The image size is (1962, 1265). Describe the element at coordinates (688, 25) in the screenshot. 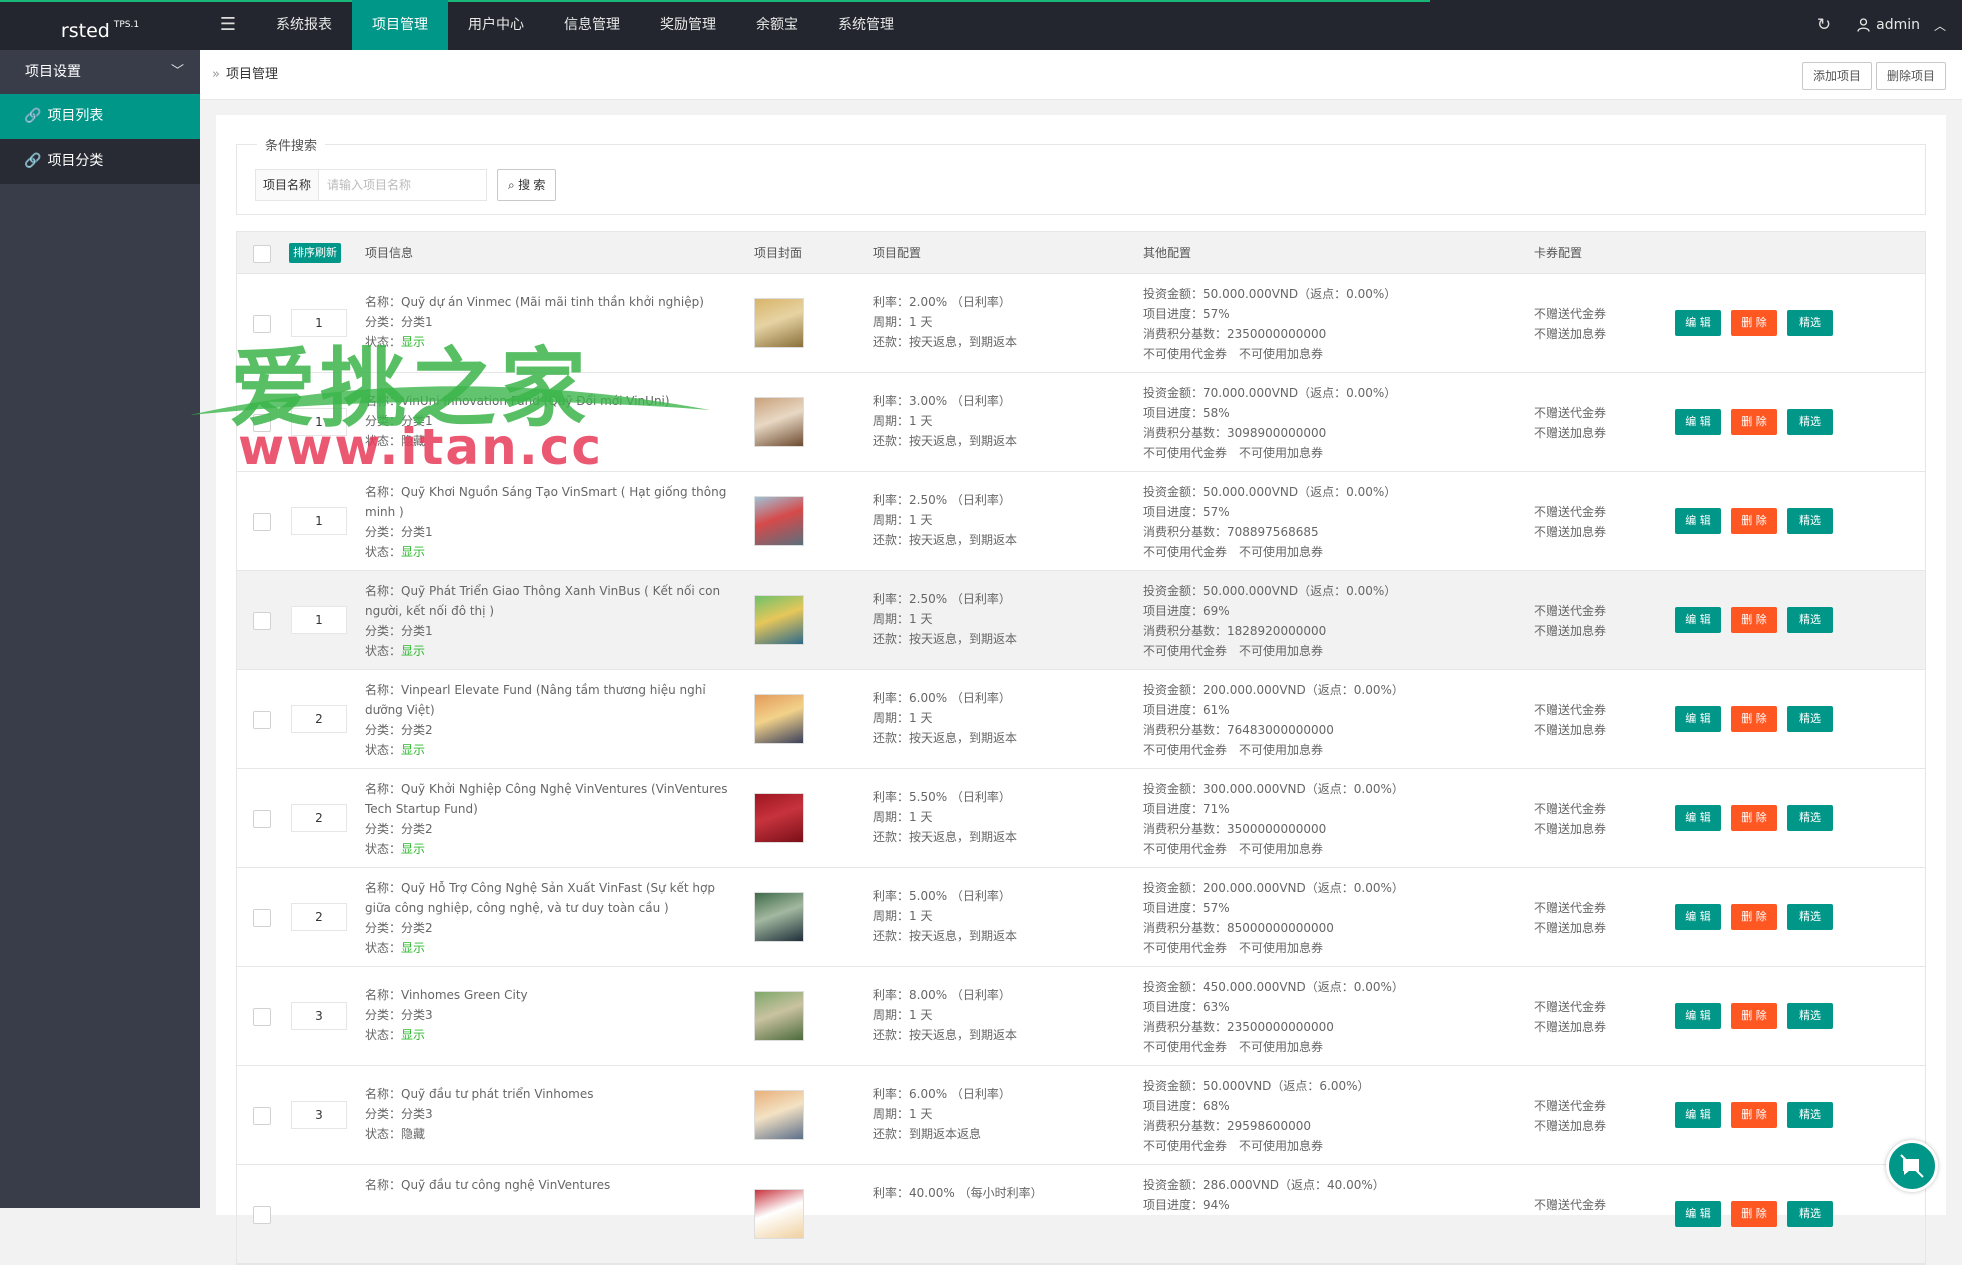

I see `nav-item-4: 奖励管理` at that location.